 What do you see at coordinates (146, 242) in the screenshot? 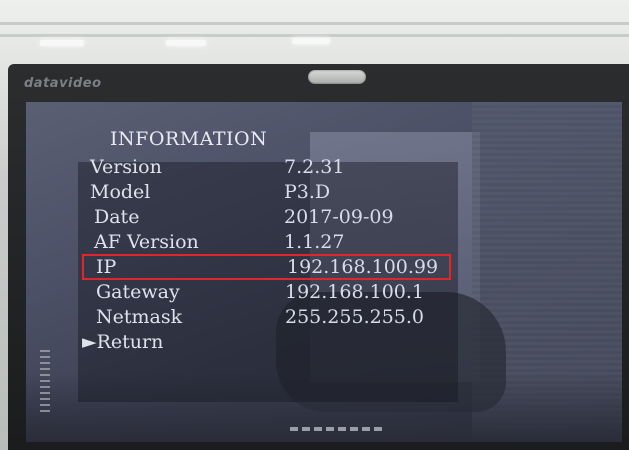
I see `osd-label: AF Version` at bounding box center [146, 242].